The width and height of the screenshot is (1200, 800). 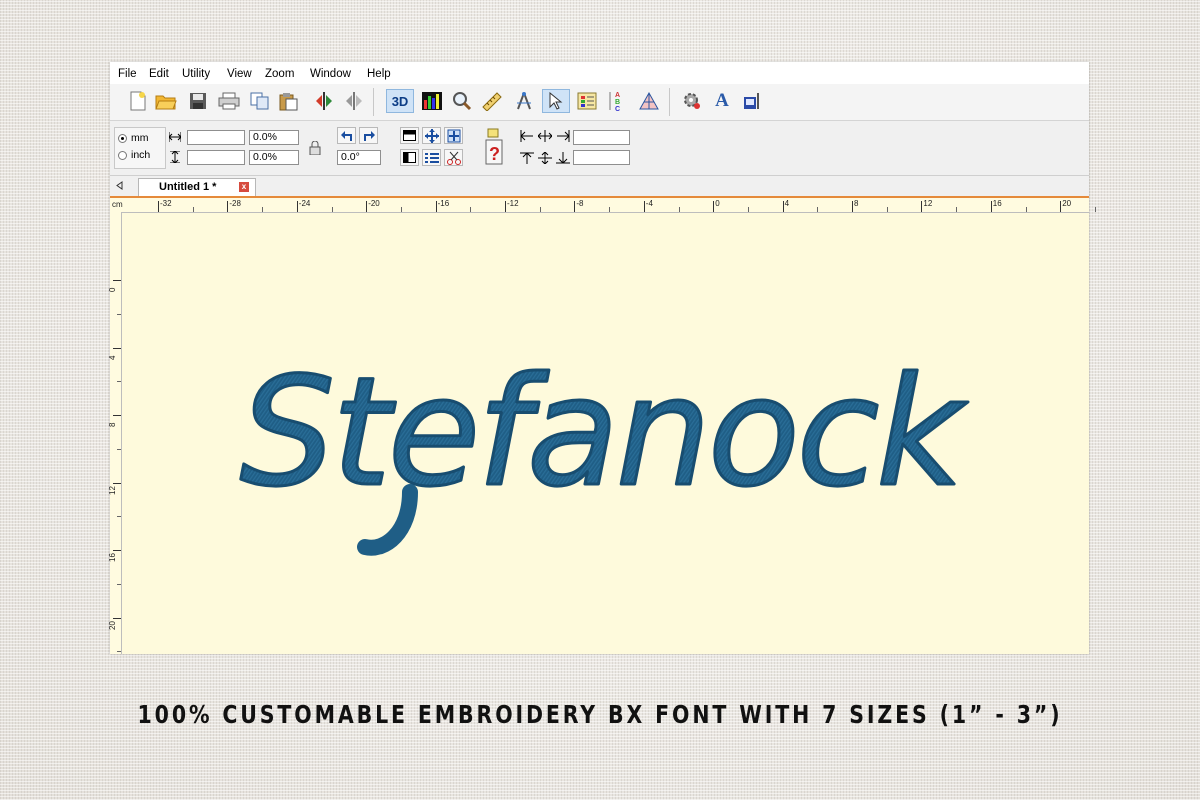 What do you see at coordinates (244, 187) in the screenshot?
I see `close-tab-icon: x` at bounding box center [244, 187].